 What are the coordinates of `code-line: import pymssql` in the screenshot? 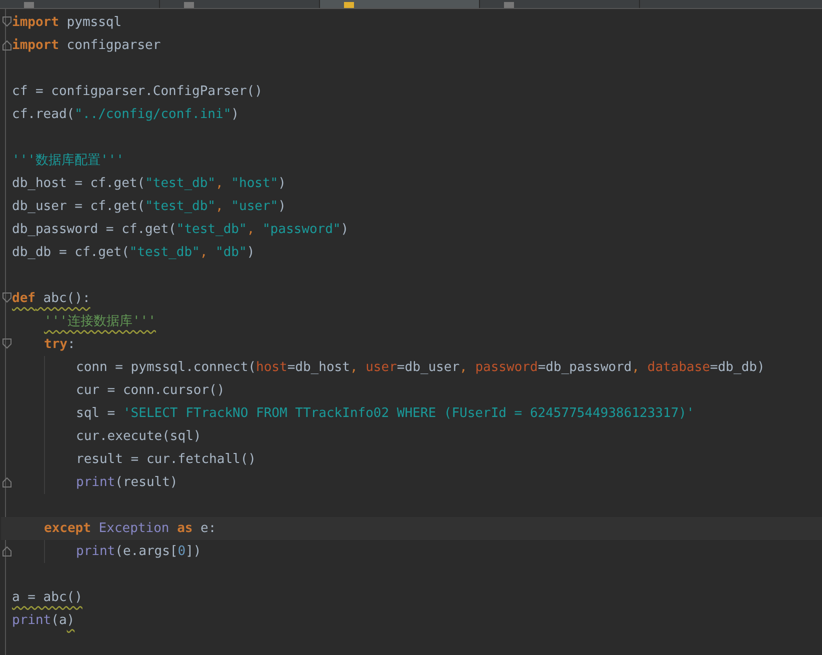 It's located at (67, 22).